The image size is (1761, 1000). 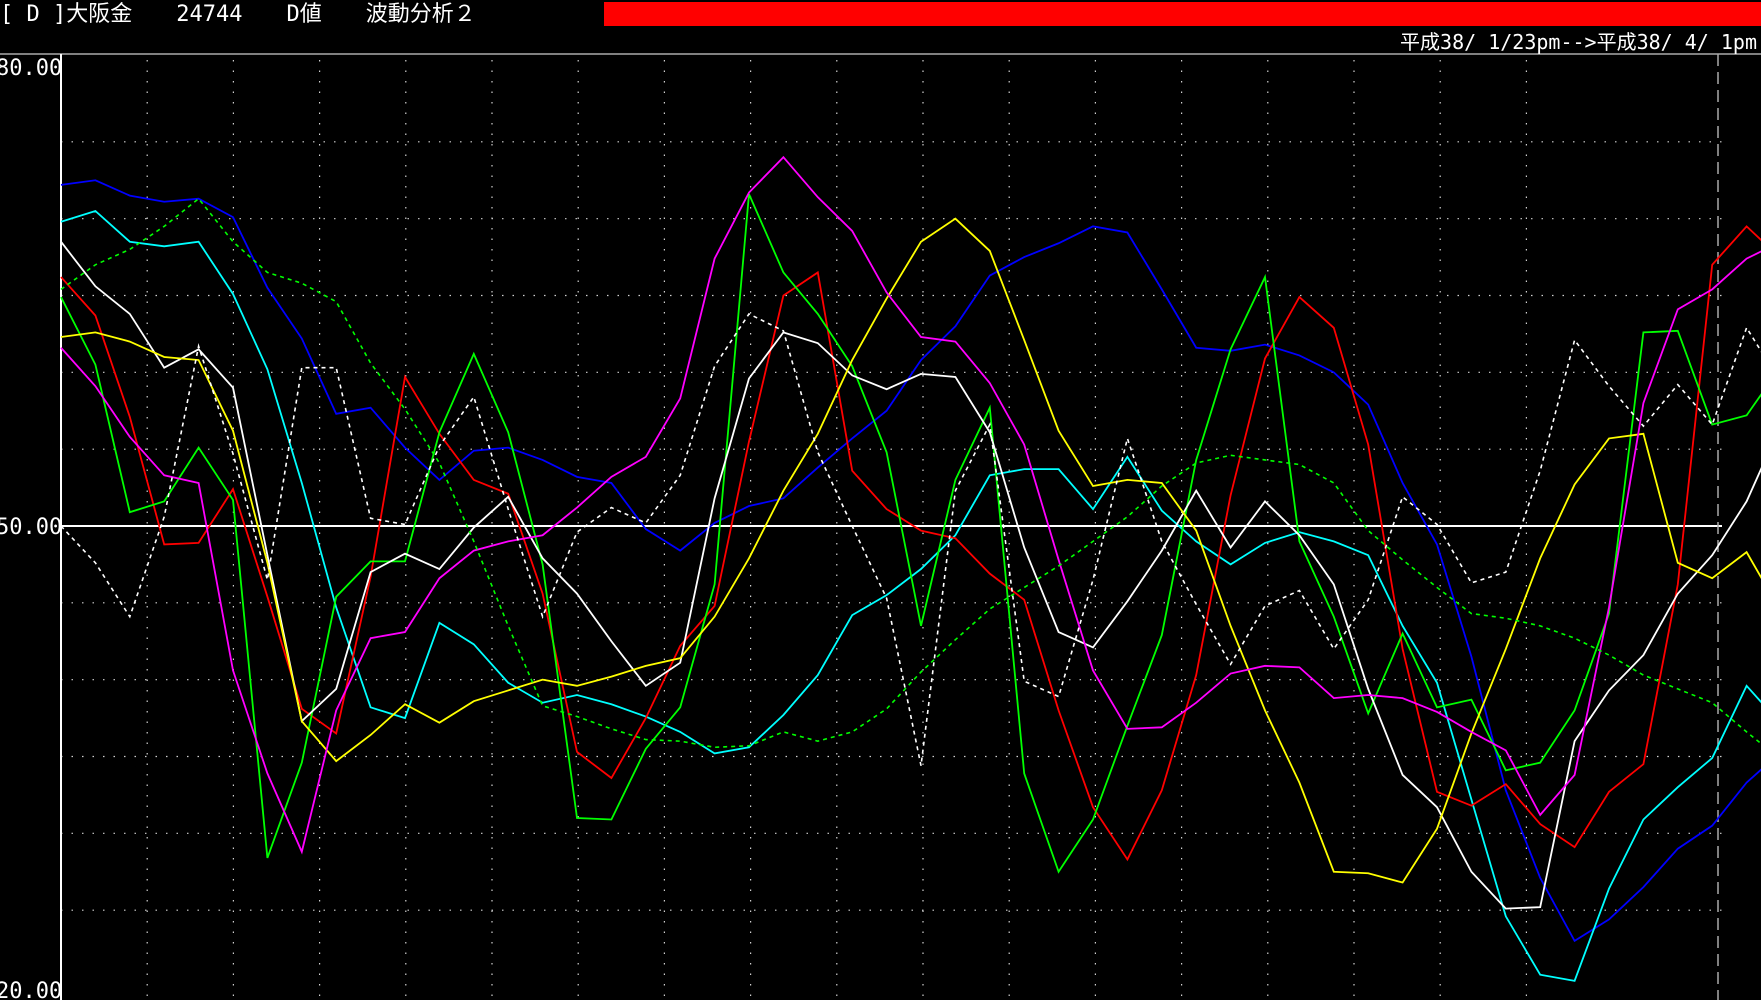 I want to click on y-axis-labels: 80.00 50.00 20.00, so click(x=31, y=528).